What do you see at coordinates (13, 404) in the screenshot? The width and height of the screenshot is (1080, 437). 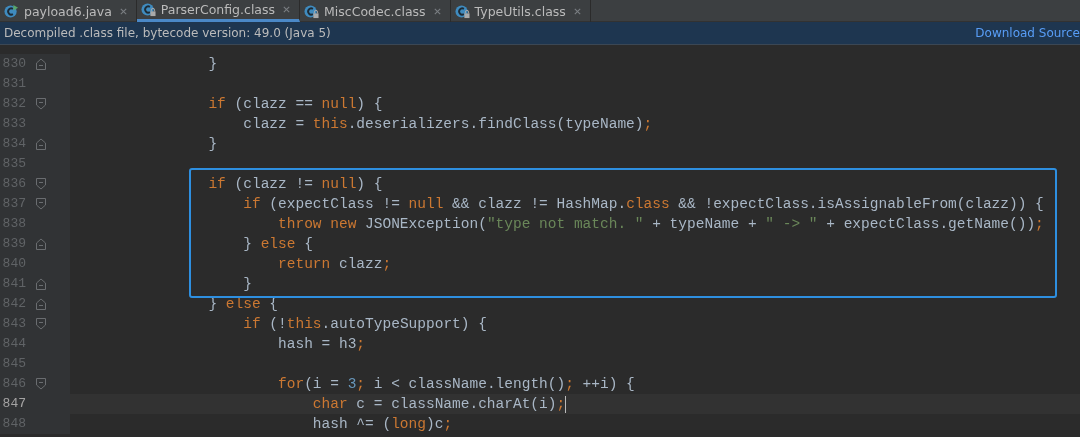 I see `line-number: 847` at bounding box center [13, 404].